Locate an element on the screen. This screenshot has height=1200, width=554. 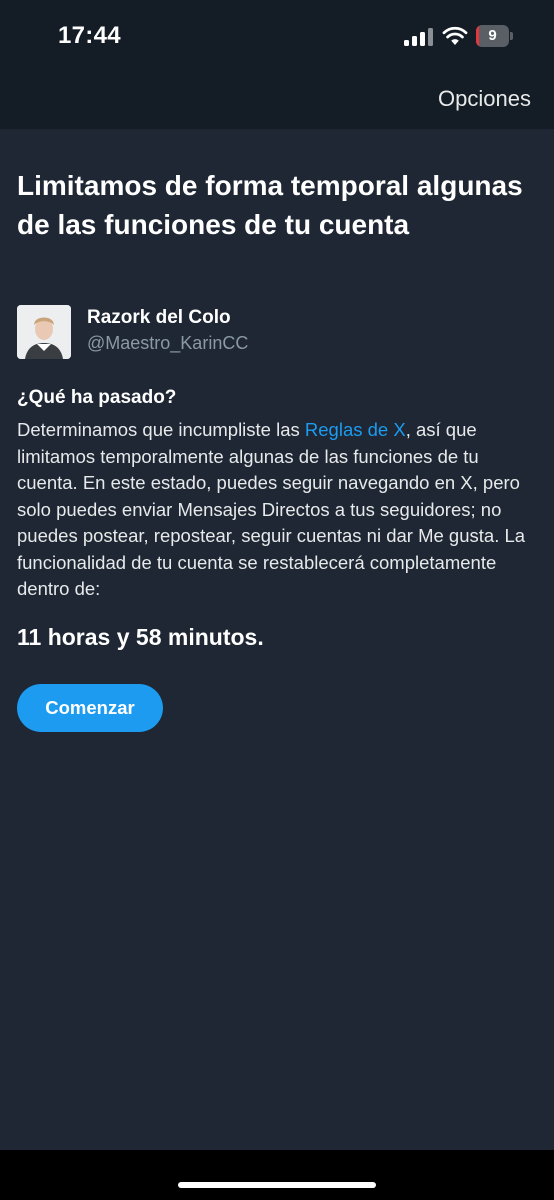
battery-level: 9 is located at coordinates (492, 35).